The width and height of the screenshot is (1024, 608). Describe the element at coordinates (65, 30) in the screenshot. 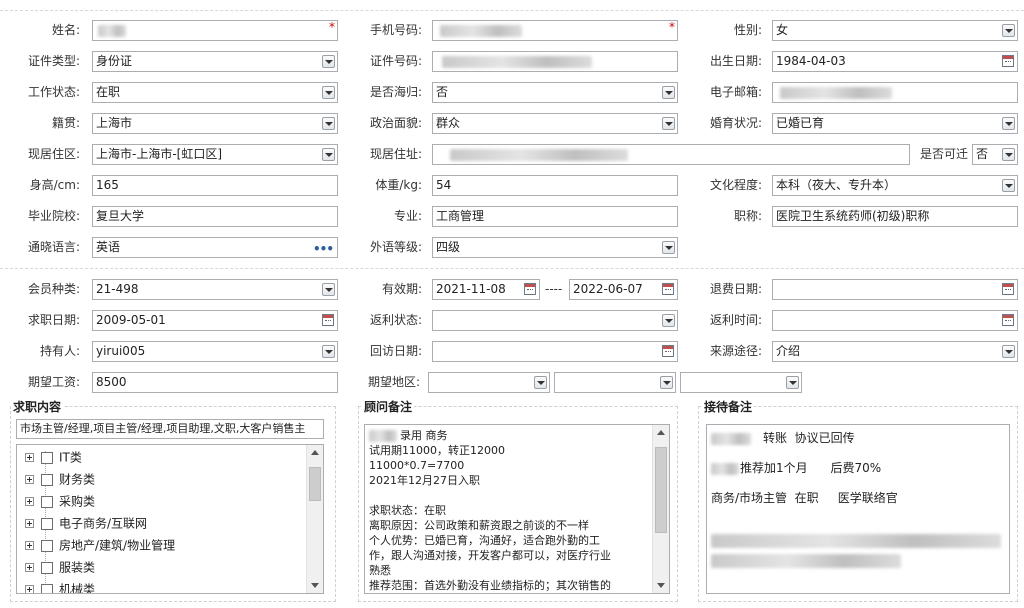

I see `name-label: 姓名:` at that location.